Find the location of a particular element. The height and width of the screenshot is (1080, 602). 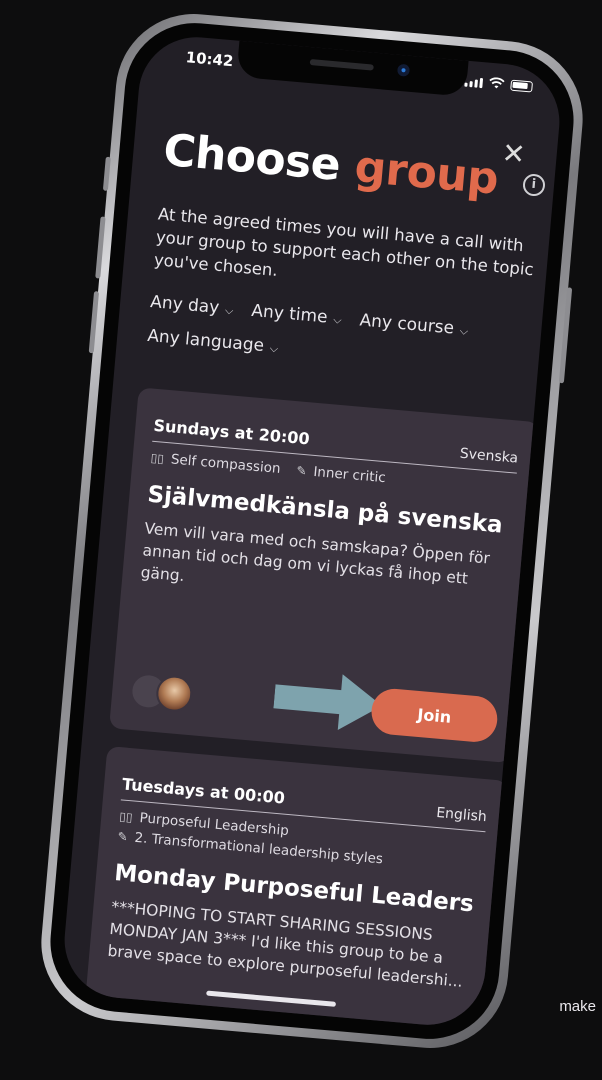

group-language: Svenska is located at coordinates (489, 456).